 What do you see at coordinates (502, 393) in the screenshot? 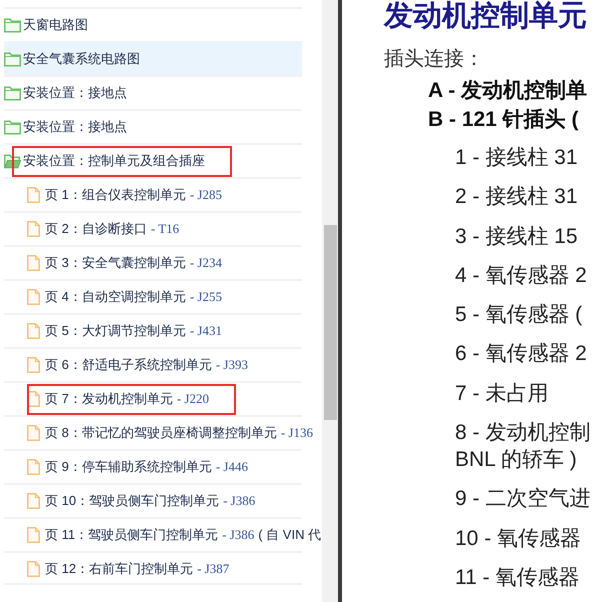
I see `pin-description: 7 - 未占用` at bounding box center [502, 393].